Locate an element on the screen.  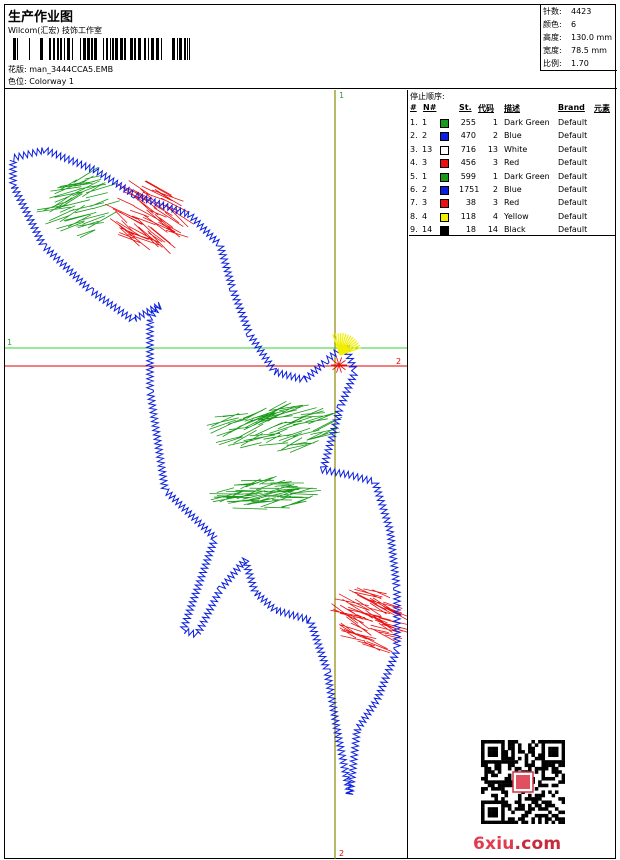
row-stitches: 599 is located at coordinates (468, 176).